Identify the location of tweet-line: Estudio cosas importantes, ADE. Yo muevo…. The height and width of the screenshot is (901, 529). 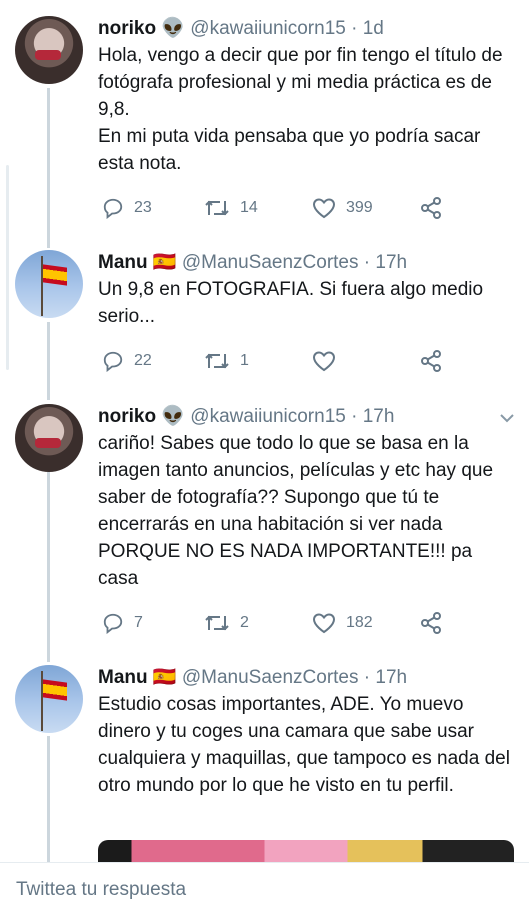
(304, 745).